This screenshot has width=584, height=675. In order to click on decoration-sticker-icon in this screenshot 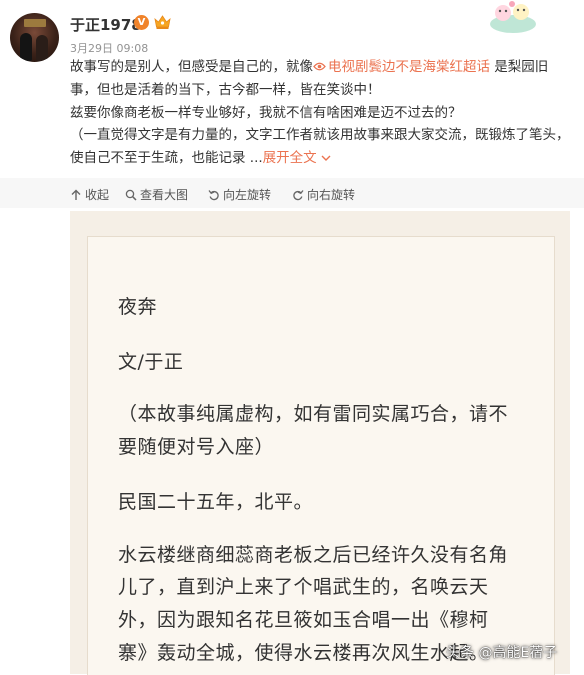, I will do `click(513, 17)`.